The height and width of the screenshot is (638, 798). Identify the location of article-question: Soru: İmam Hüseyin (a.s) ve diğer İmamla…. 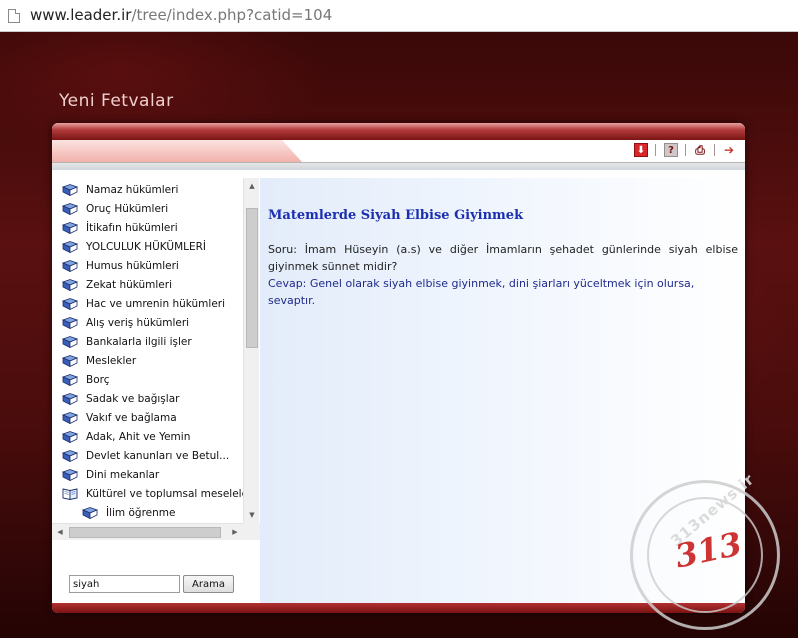
(503, 258).